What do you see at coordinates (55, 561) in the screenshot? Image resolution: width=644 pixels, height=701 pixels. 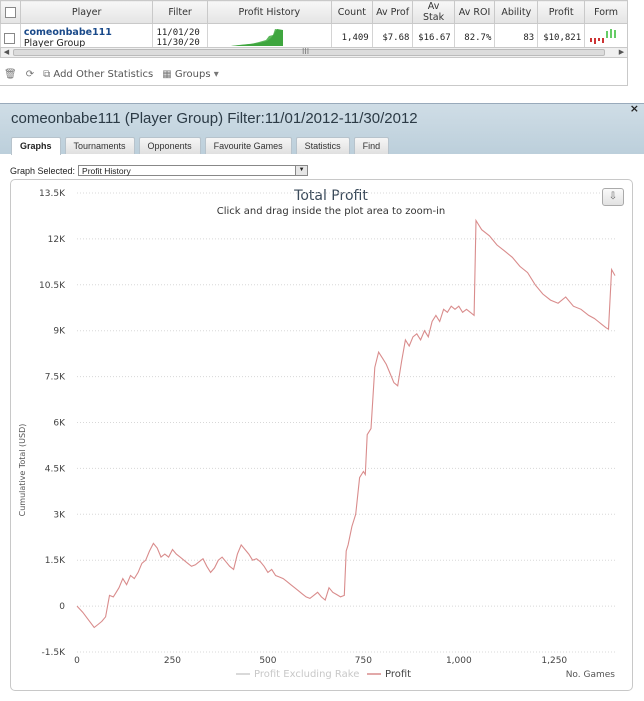 I see `y-tick-label: 1.5K` at bounding box center [55, 561].